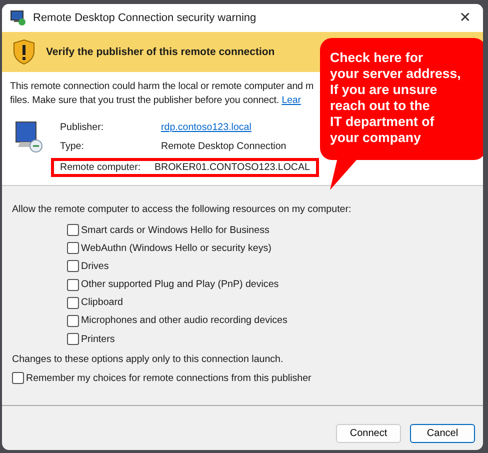  What do you see at coordinates (160, 52) in the screenshot?
I see `banner-text: Verify the publisher of this remote connection` at bounding box center [160, 52].